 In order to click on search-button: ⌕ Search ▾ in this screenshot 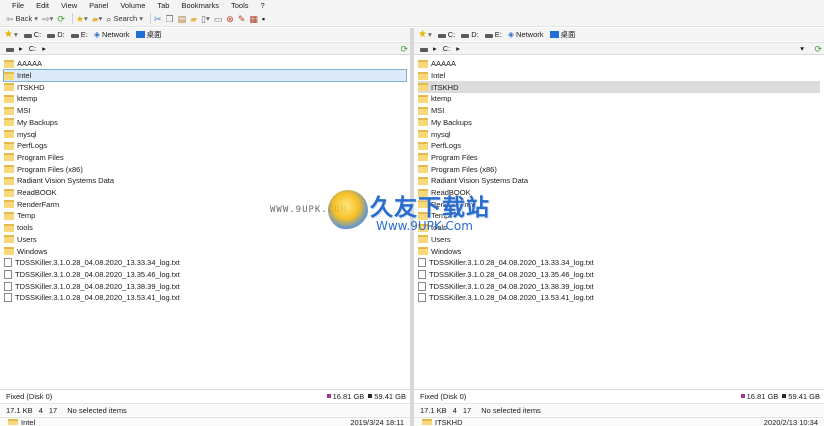, I will do `click(124, 19)`.